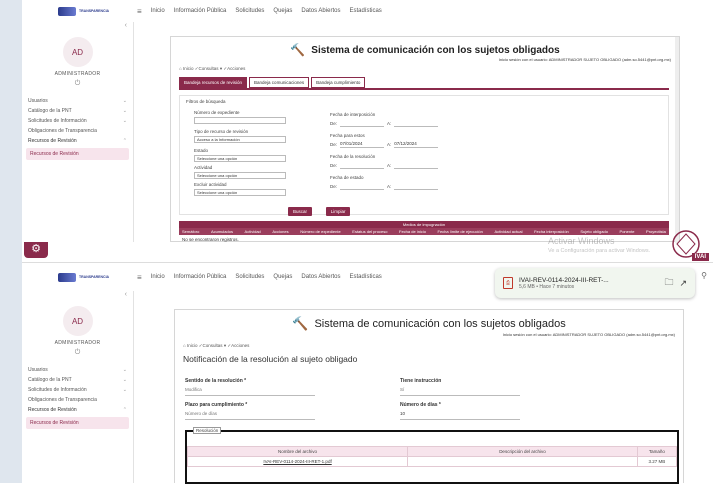 The width and height of the screenshot is (713, 484). Describe the element at coordinates (362, 144) in the screenshot. I see `date-from-input: 07/01/2024` at that location.